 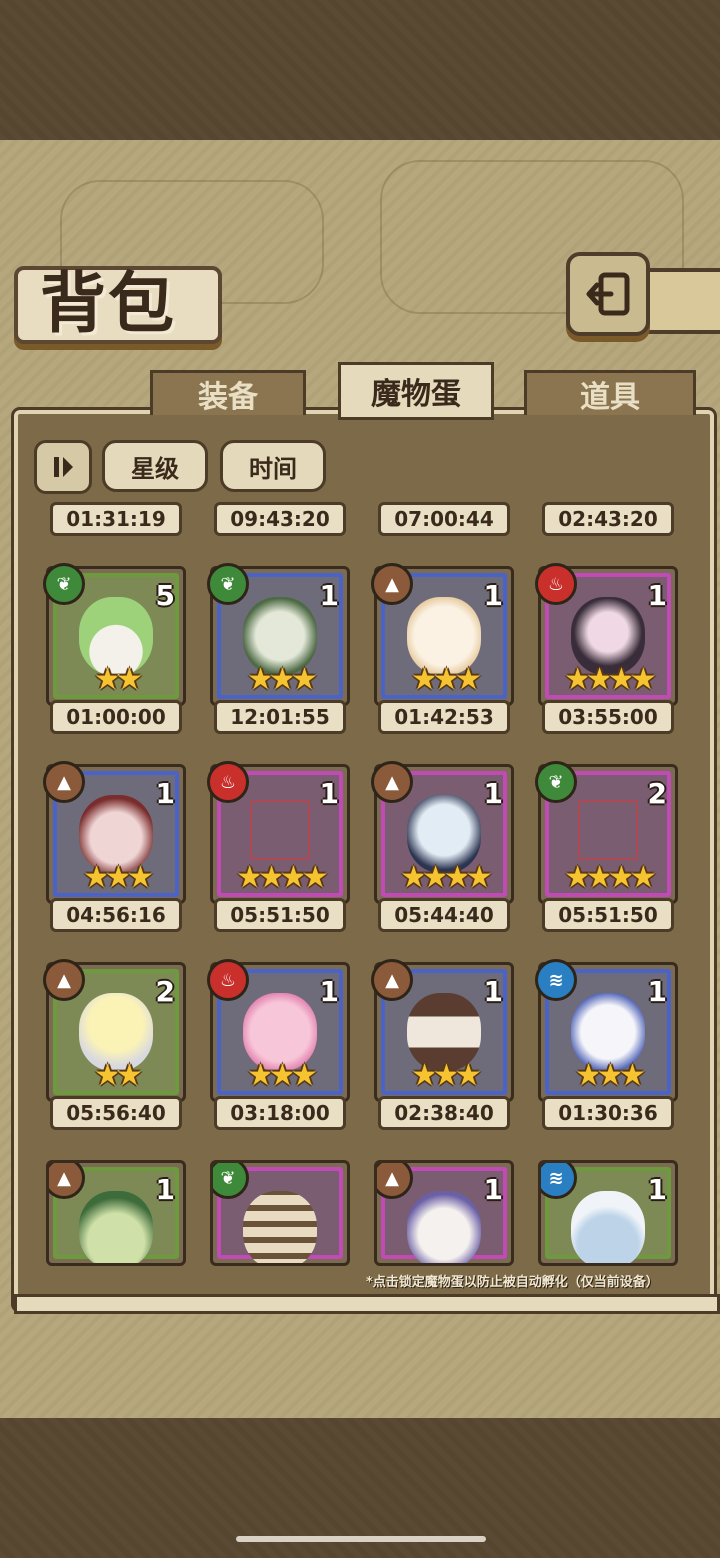 What do you see at coordinates (606, 1030) in the screenshot?
I see `egg-card: ≋ 1 ★ ★ ★` at bounding box center [606, 1030].